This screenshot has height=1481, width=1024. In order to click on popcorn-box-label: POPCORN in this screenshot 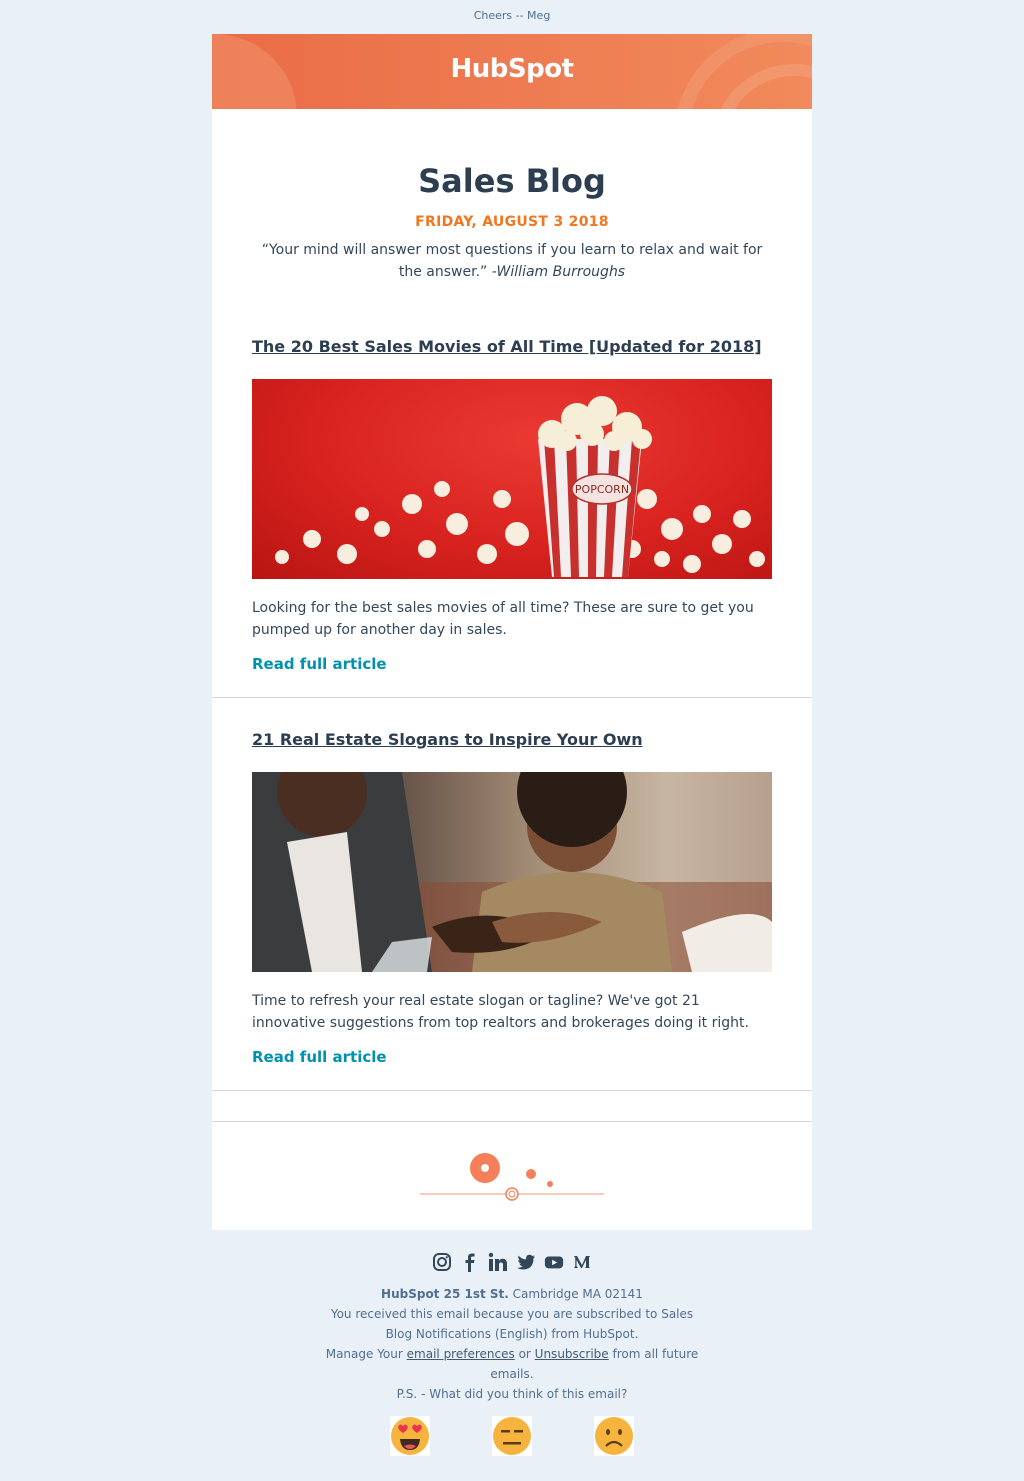, I will do `click(602, 489)`.